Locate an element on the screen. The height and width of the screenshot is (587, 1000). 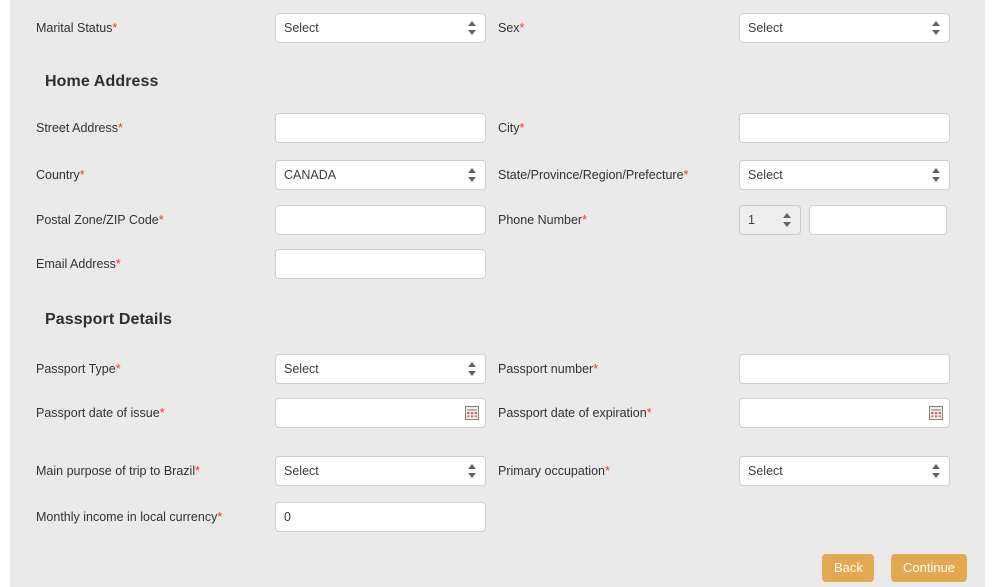
label-country: Country* is located at coordinates (60, 175).